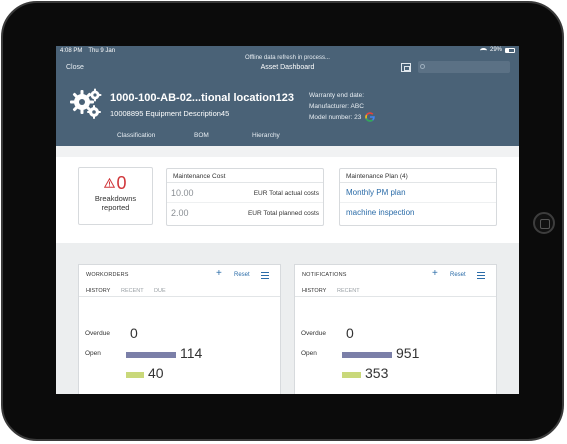  What do you see at coordinates (266, 135) in the screenshot?
I see `tab-hierarchy: Hierarchy` at bounding box center [266, 135].